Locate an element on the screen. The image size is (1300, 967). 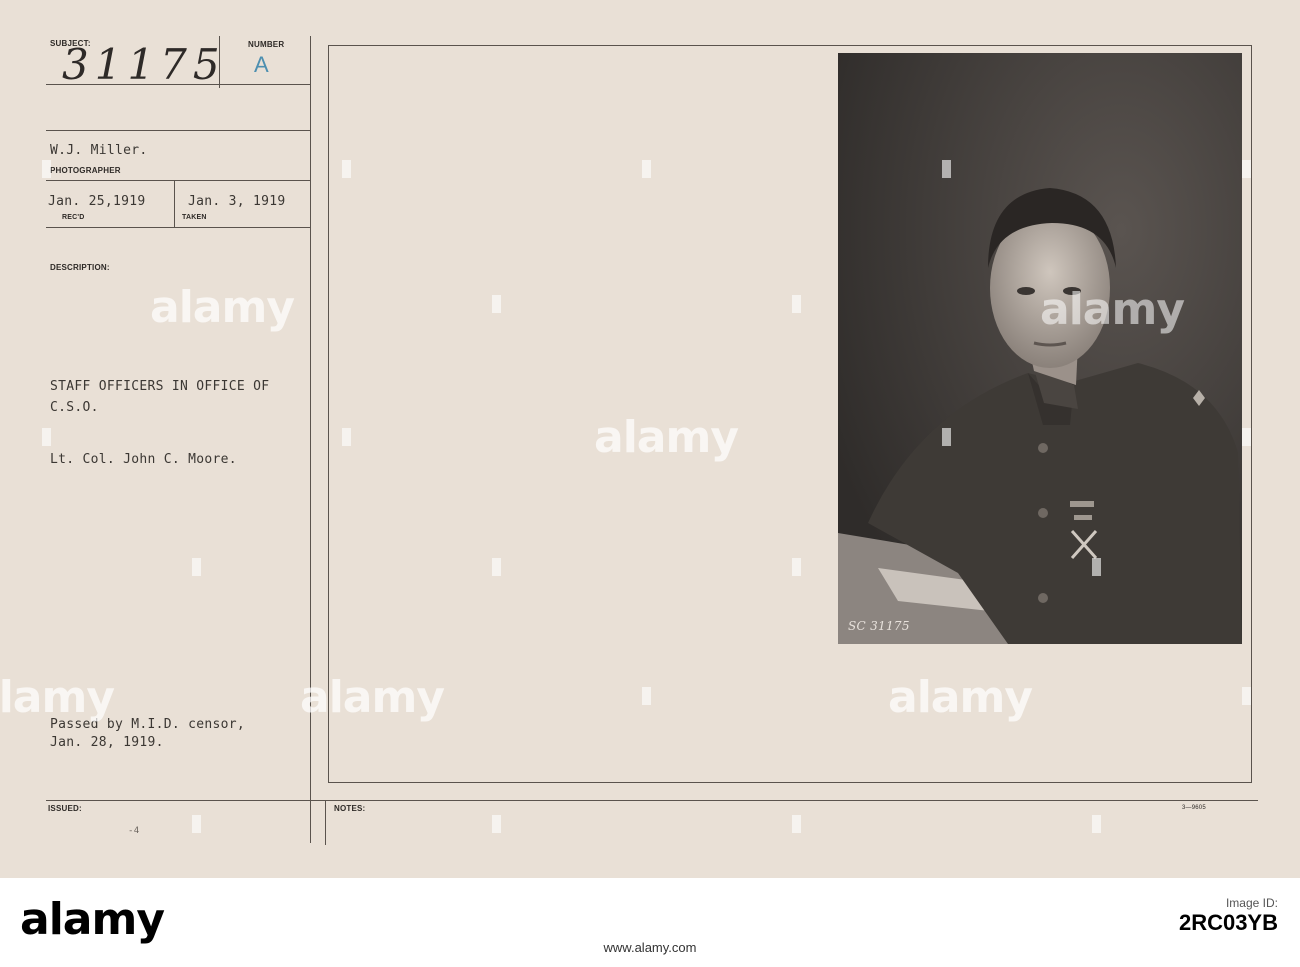
frame-bottom is located at coordinates (790, 782).